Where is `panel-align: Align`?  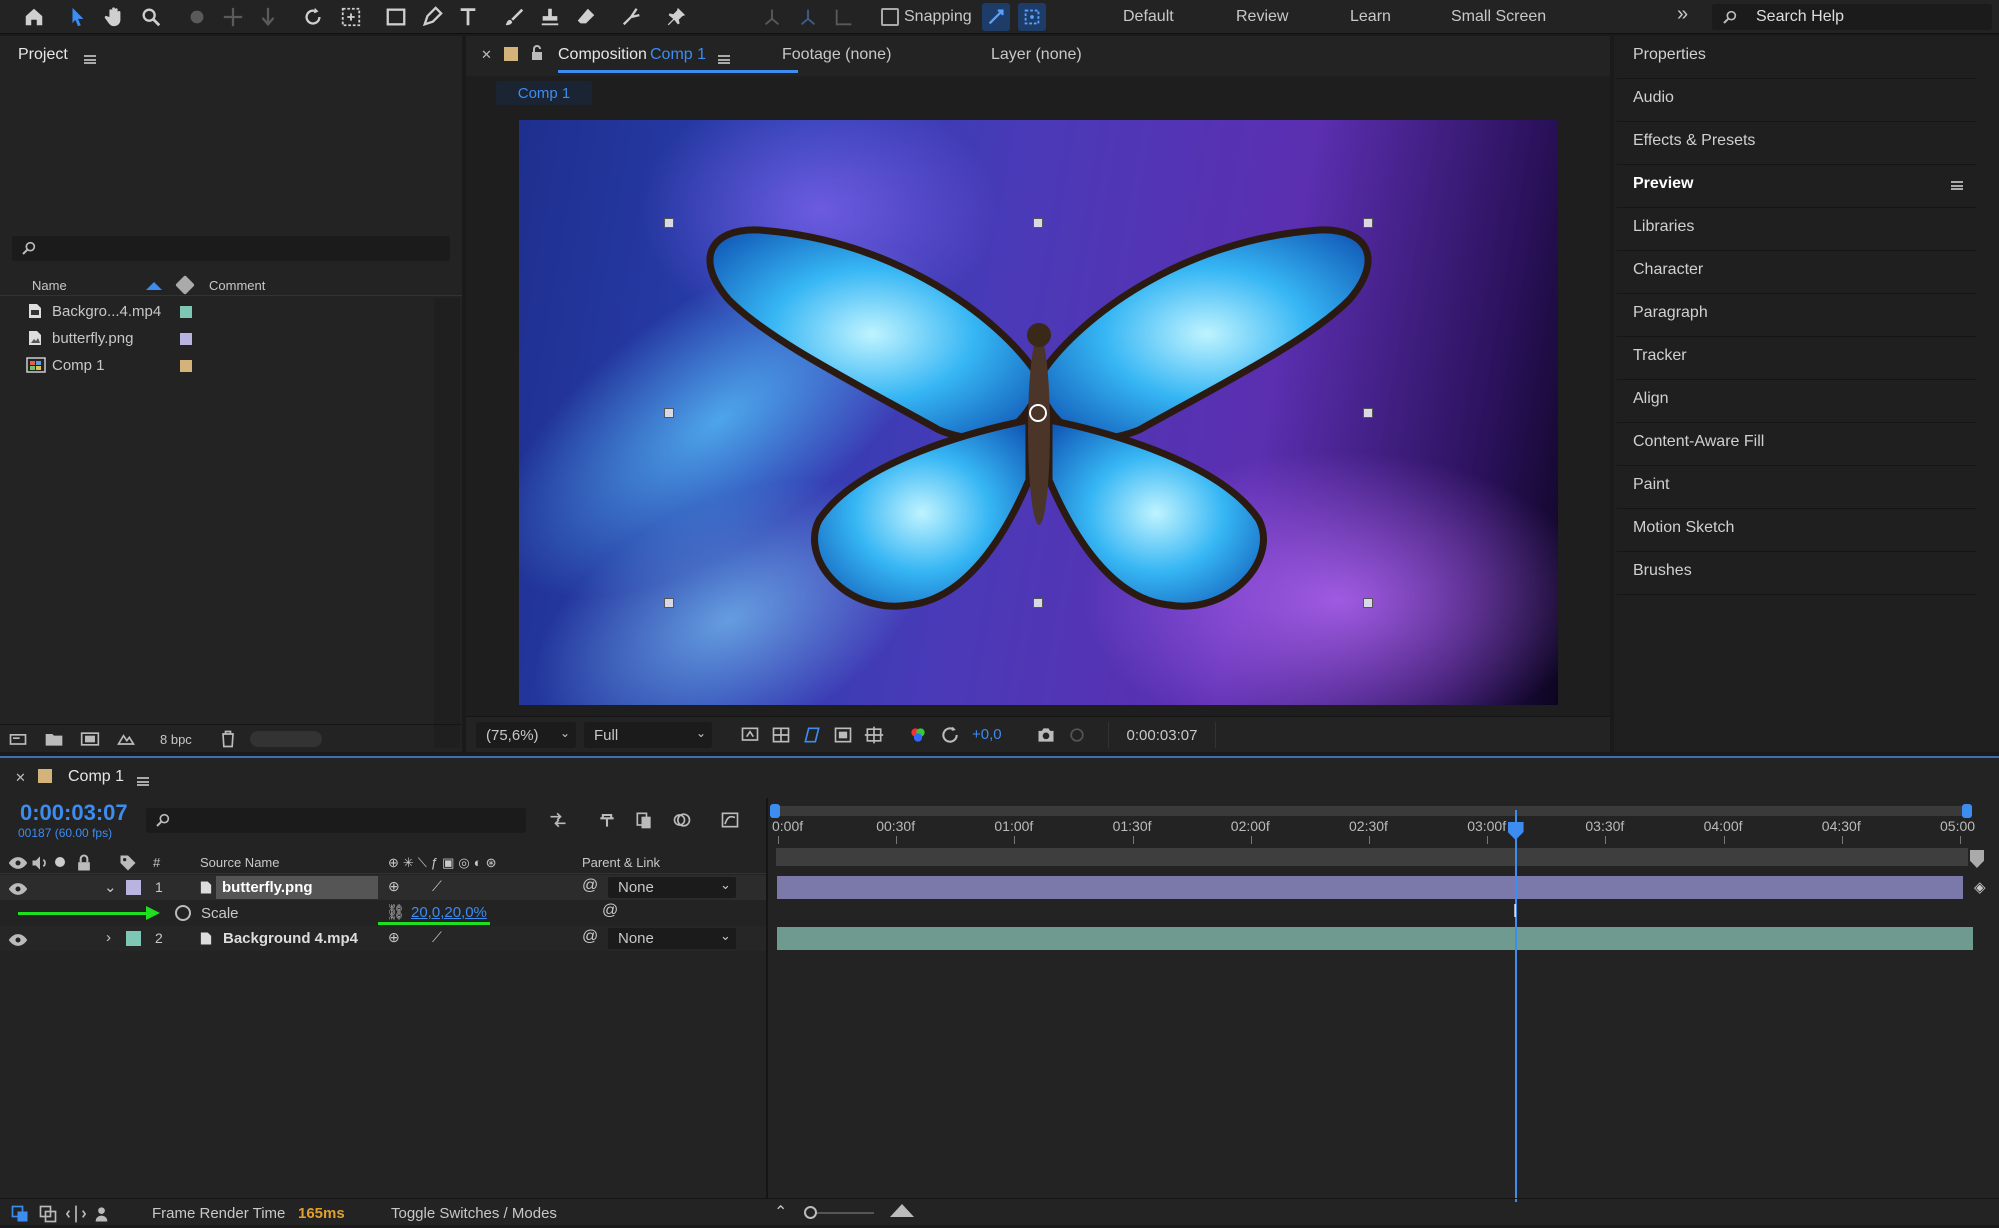 panel-align: Align is located at coordinates (1797, 401).